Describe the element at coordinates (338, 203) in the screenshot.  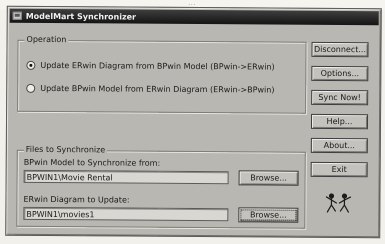
I see `dancing-figures-logo-icon` at that location.